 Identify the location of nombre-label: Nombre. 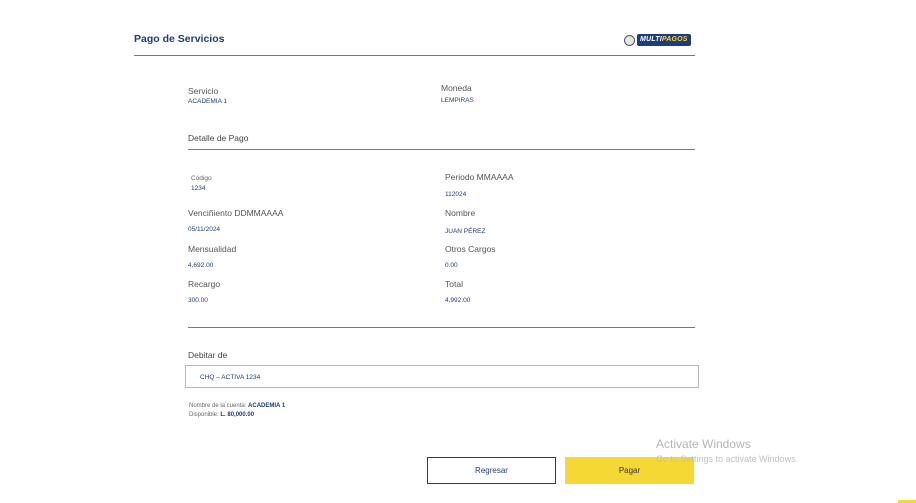
(460, 213).